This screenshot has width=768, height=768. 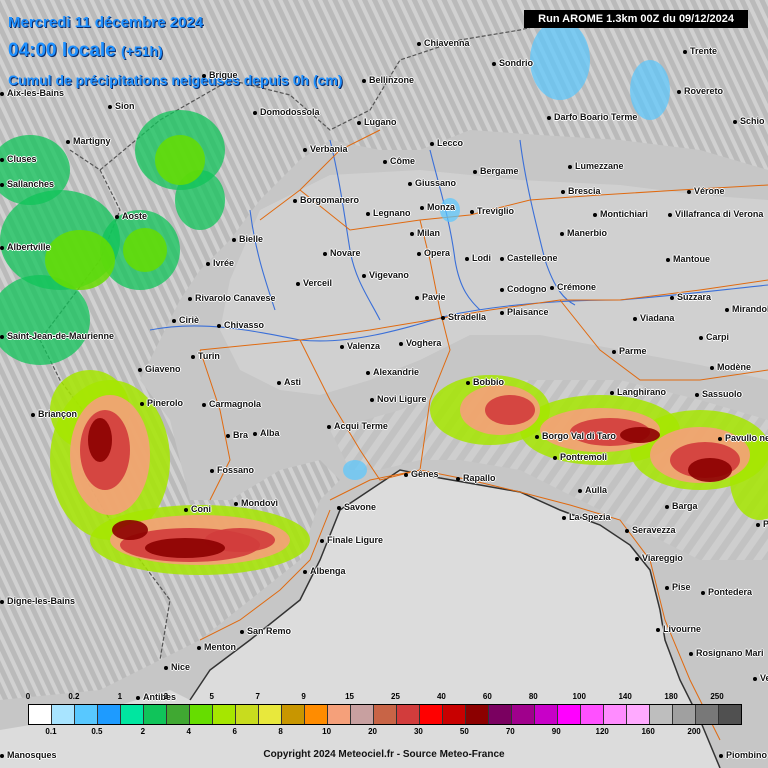 What do you see at coordinates (240, 325) in the screenshot?
I see `city-label: Chivasso` at bounding box center [240, 325].